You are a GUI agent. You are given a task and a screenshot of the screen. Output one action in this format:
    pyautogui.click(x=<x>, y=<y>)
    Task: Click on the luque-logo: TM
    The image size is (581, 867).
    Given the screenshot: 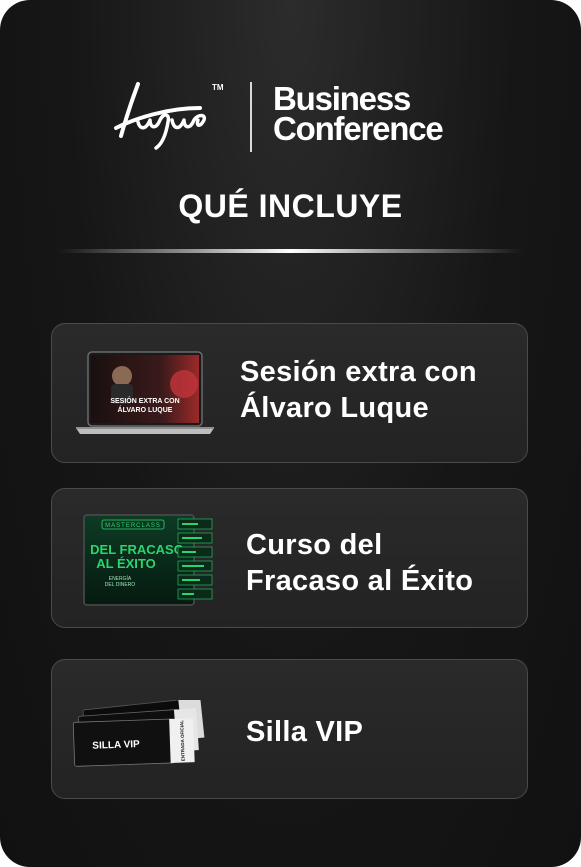 What is the action you would take?
    pyautogui.click(x=169, y=116)
    